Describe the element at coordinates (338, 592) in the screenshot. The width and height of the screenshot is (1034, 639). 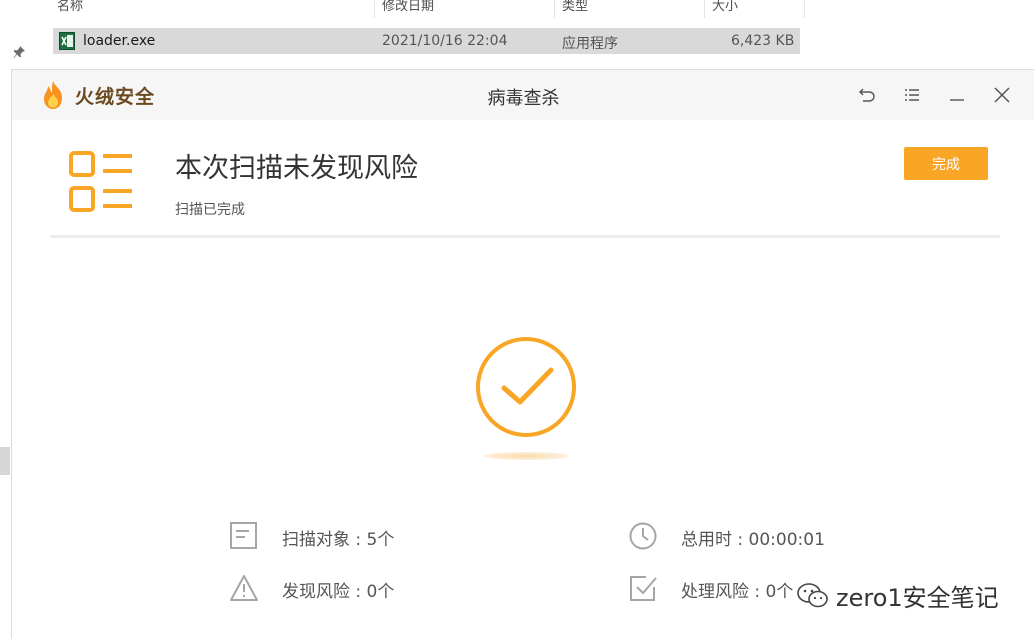
I see `found-risk-count: 发现风险 : 0个` at that location.